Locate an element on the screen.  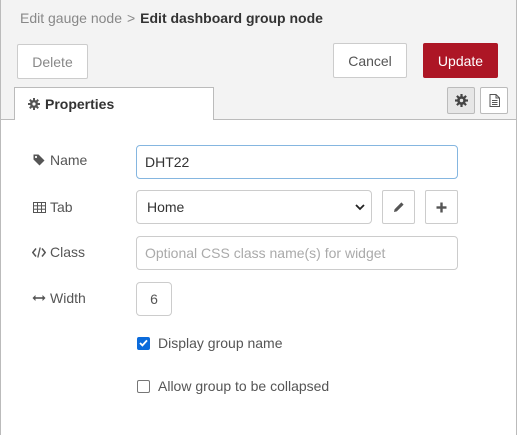
display-group-name-checkbox is located at coordinates (143, 343).